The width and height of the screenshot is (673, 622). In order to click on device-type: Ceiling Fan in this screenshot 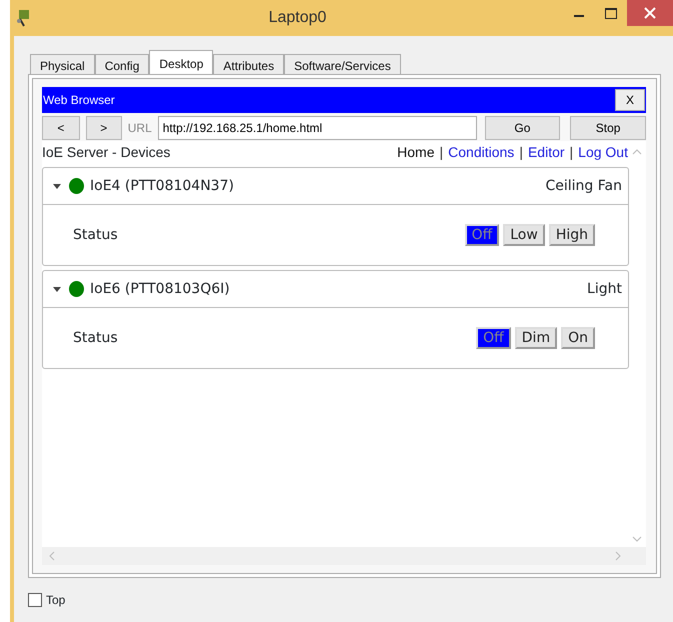, I will do `click(584, 186)`.